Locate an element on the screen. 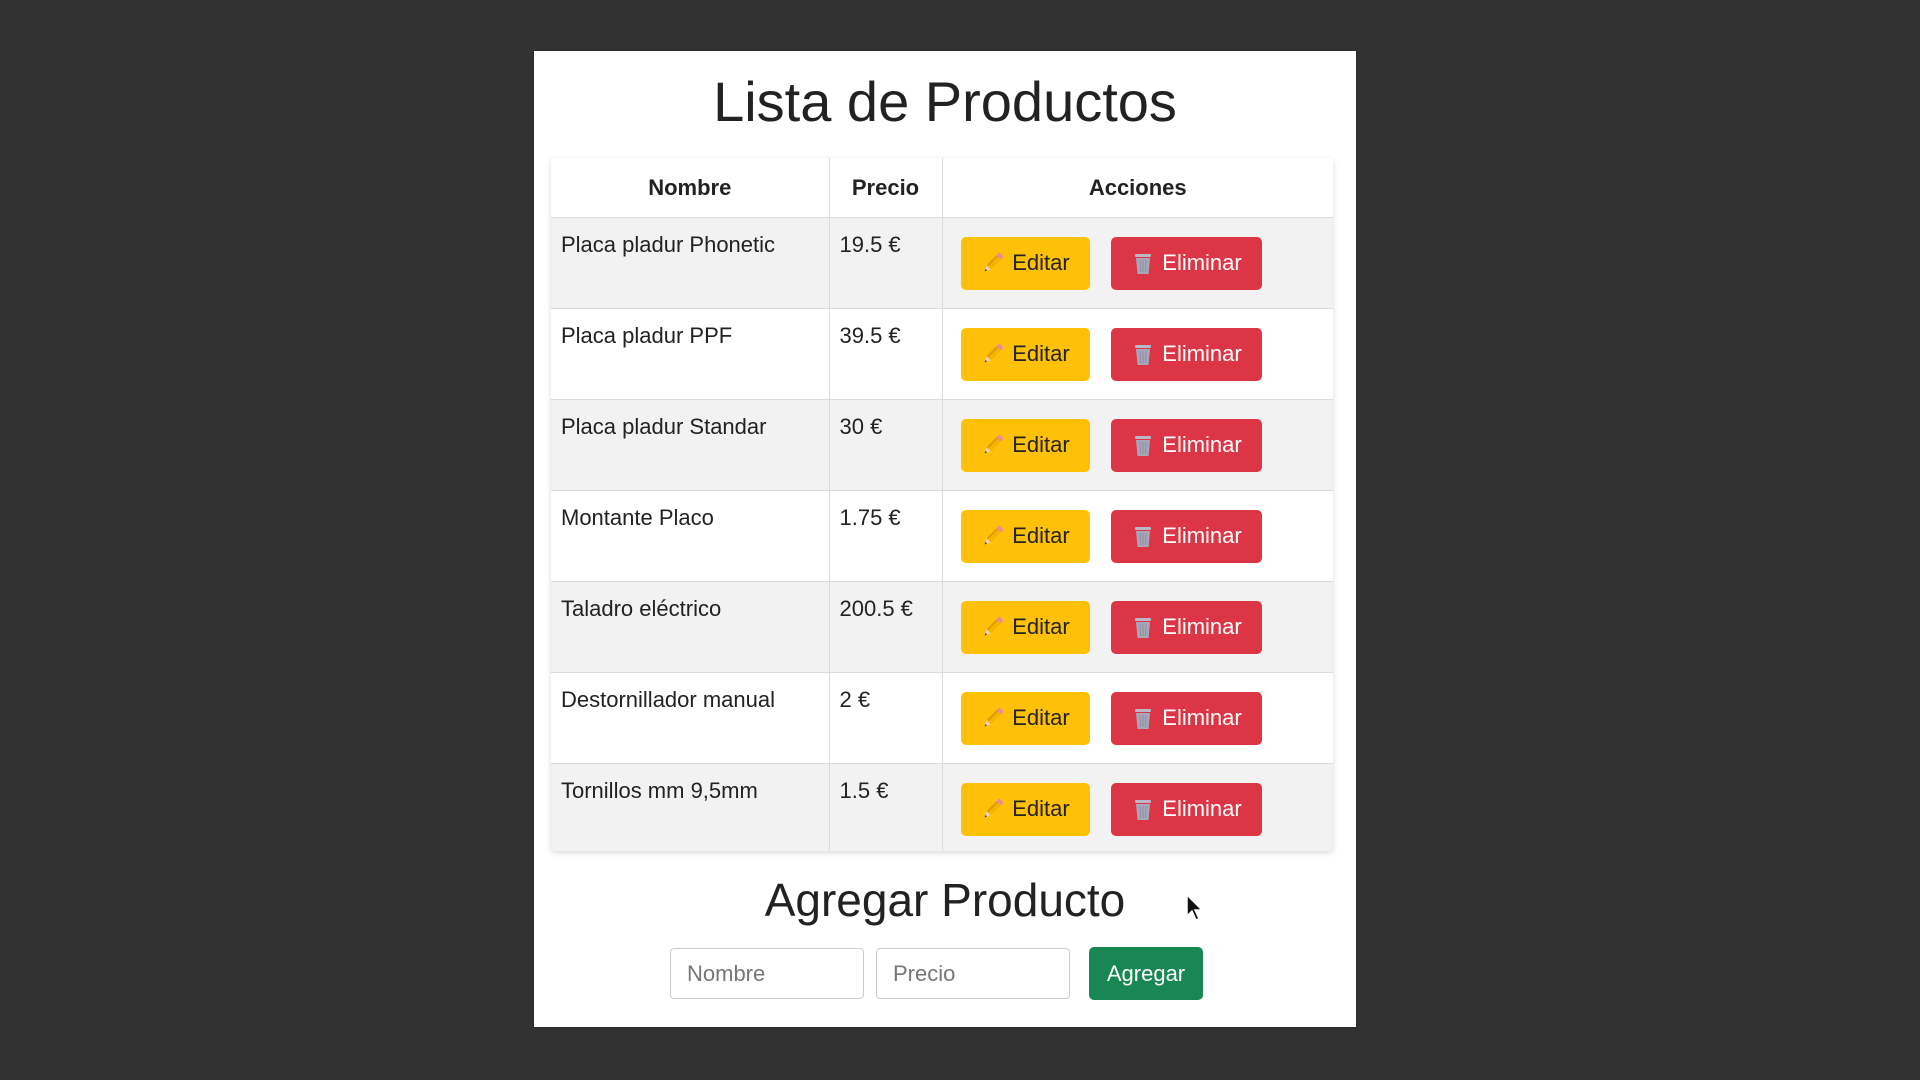 This screenshot has height=1080, width=1920. table-header-row: Nombre Precio Acciones is located at coordinates (942, 188).